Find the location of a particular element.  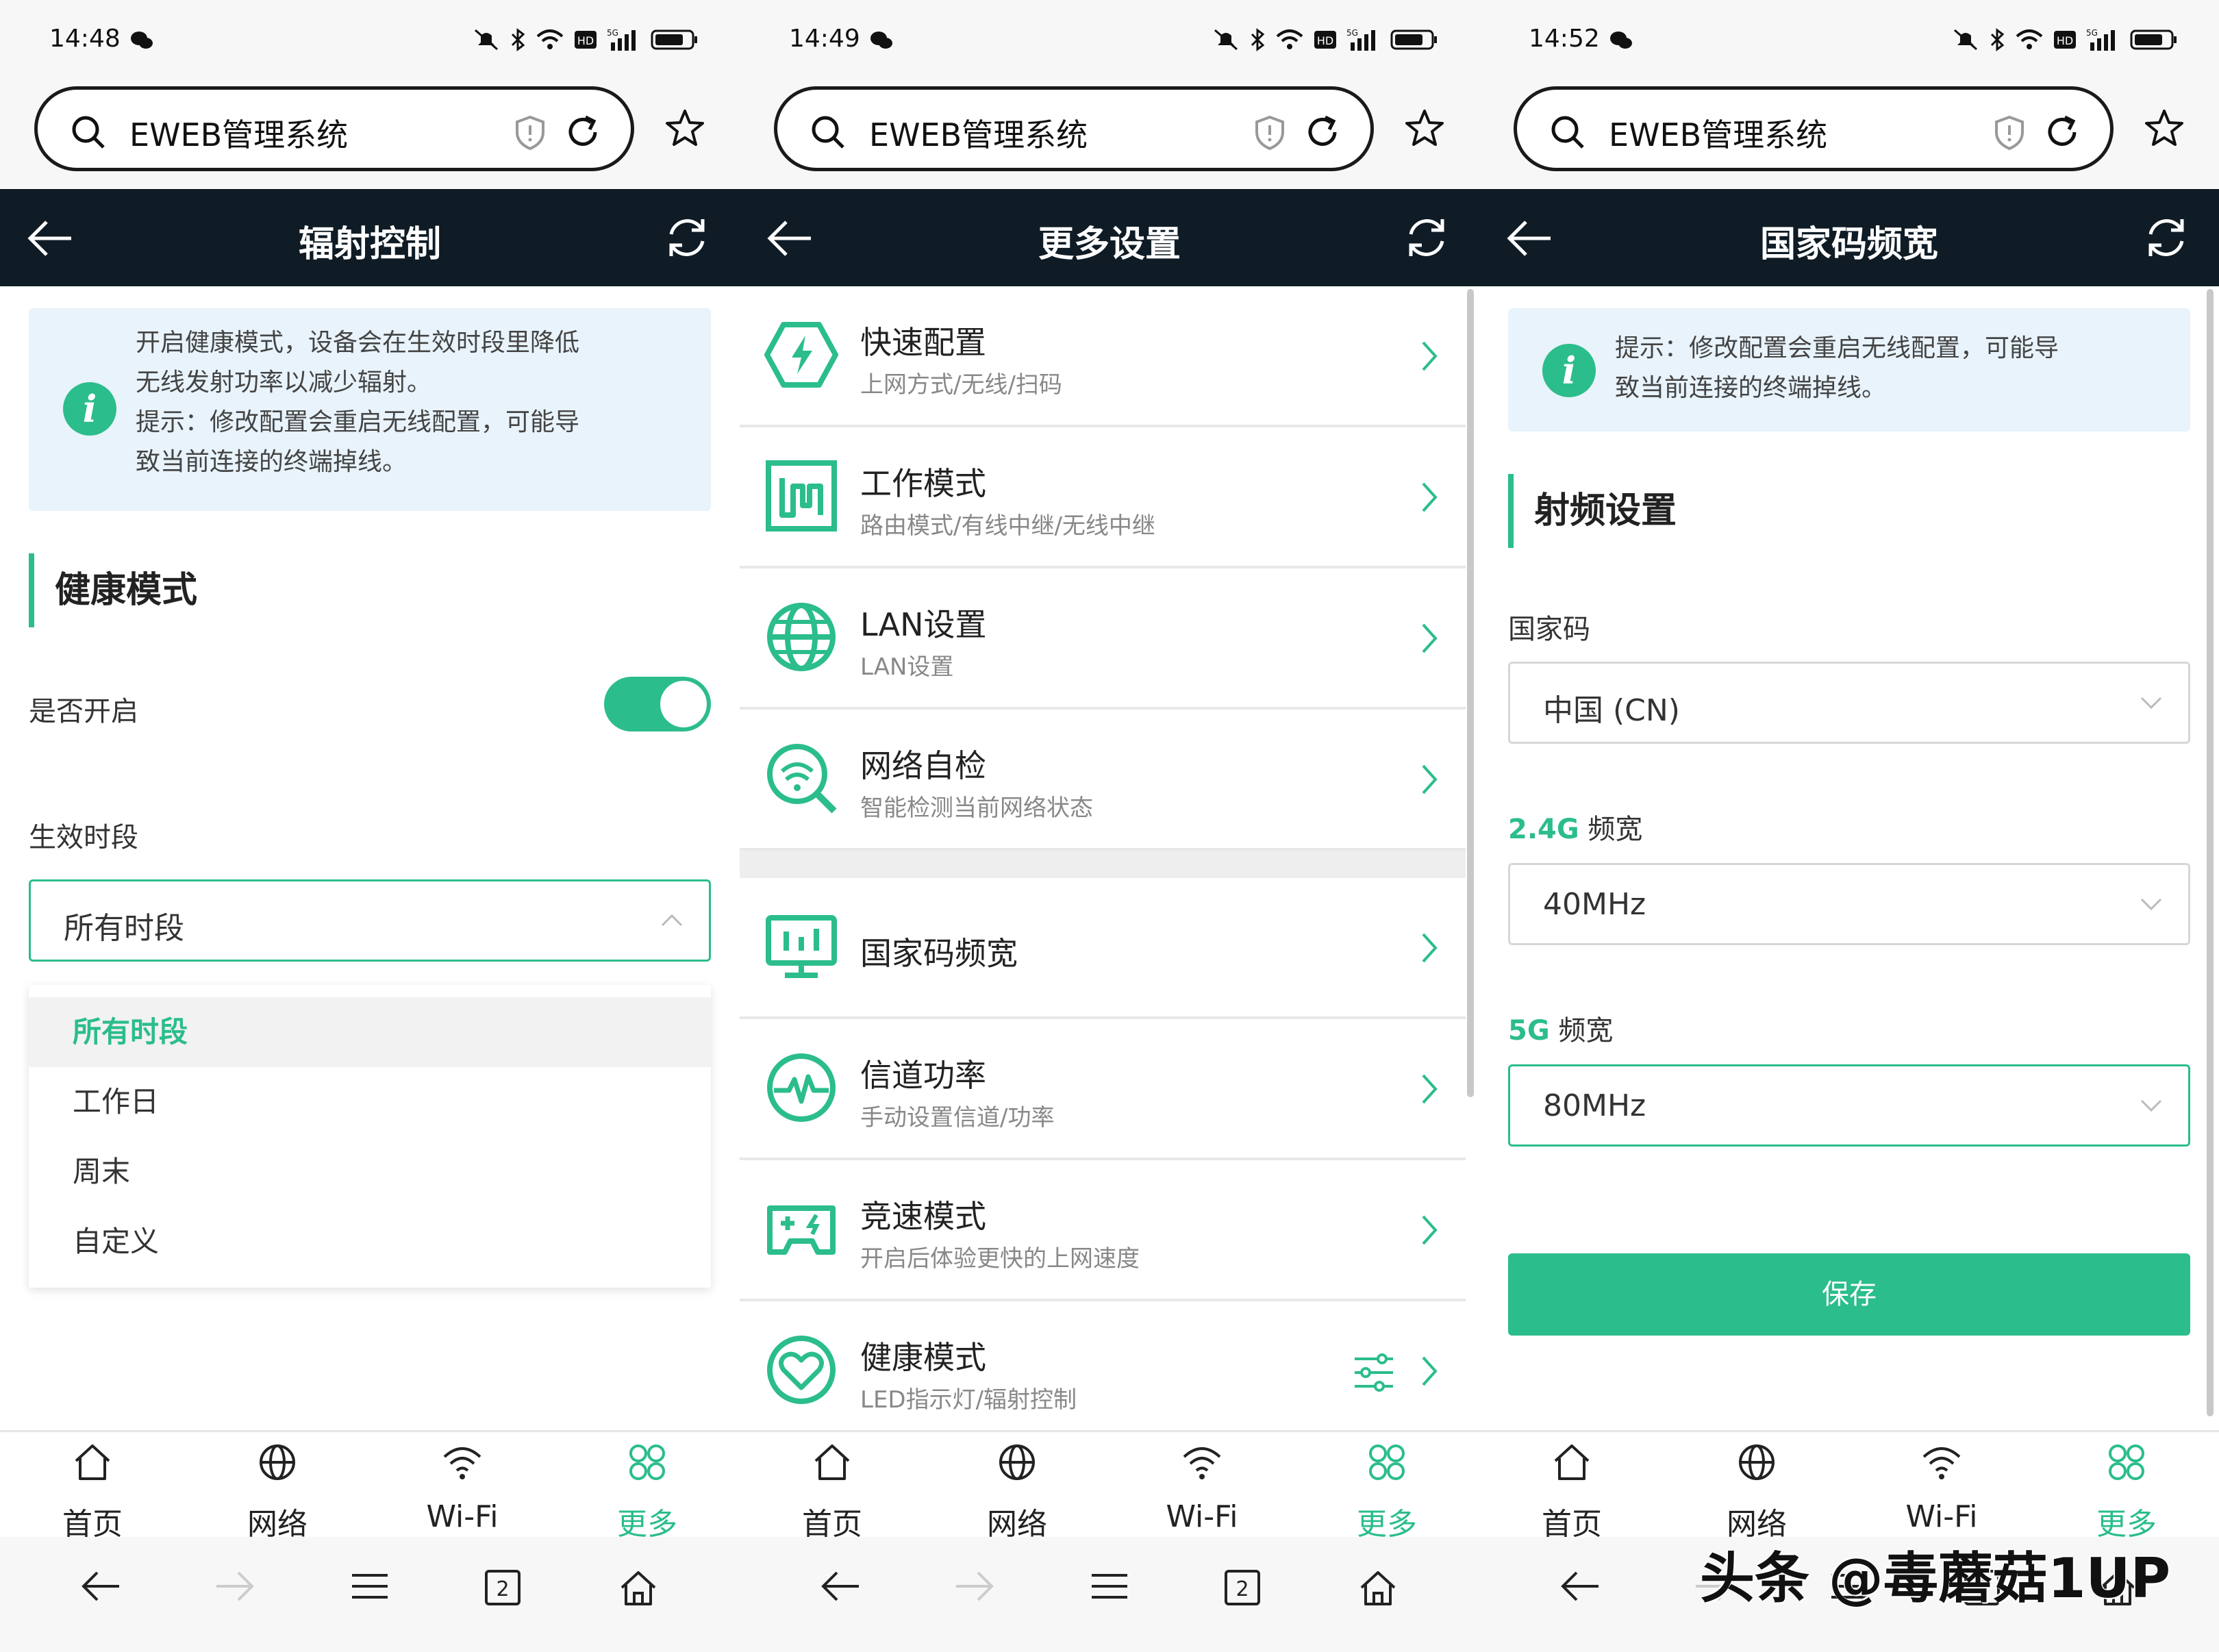

chevron-up-icon is located at coordinates (672, 920).